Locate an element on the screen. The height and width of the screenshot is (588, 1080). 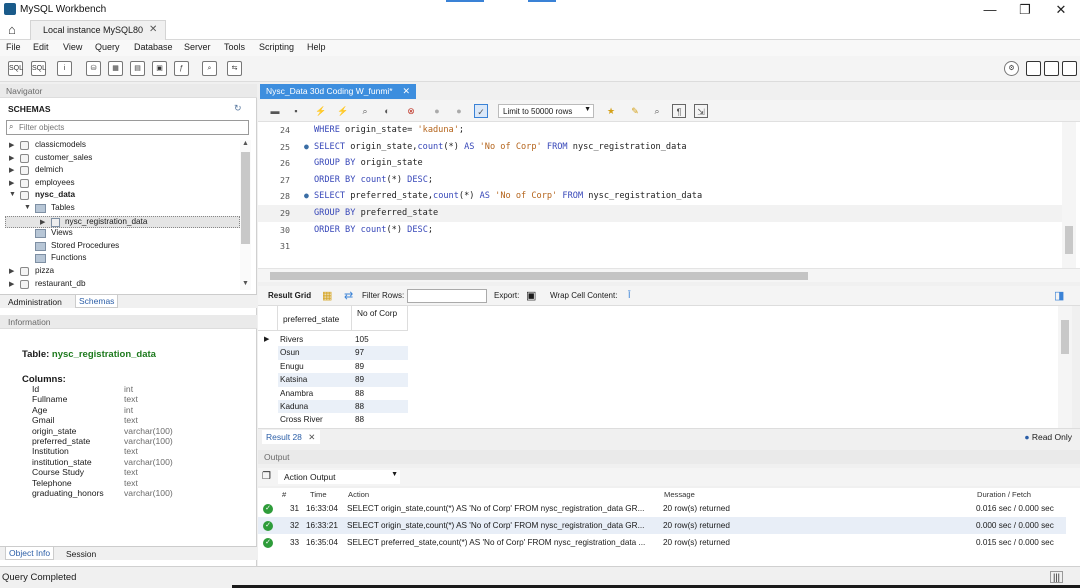
editor-horizontal-scrollbar is located at coordinates (669, 275).